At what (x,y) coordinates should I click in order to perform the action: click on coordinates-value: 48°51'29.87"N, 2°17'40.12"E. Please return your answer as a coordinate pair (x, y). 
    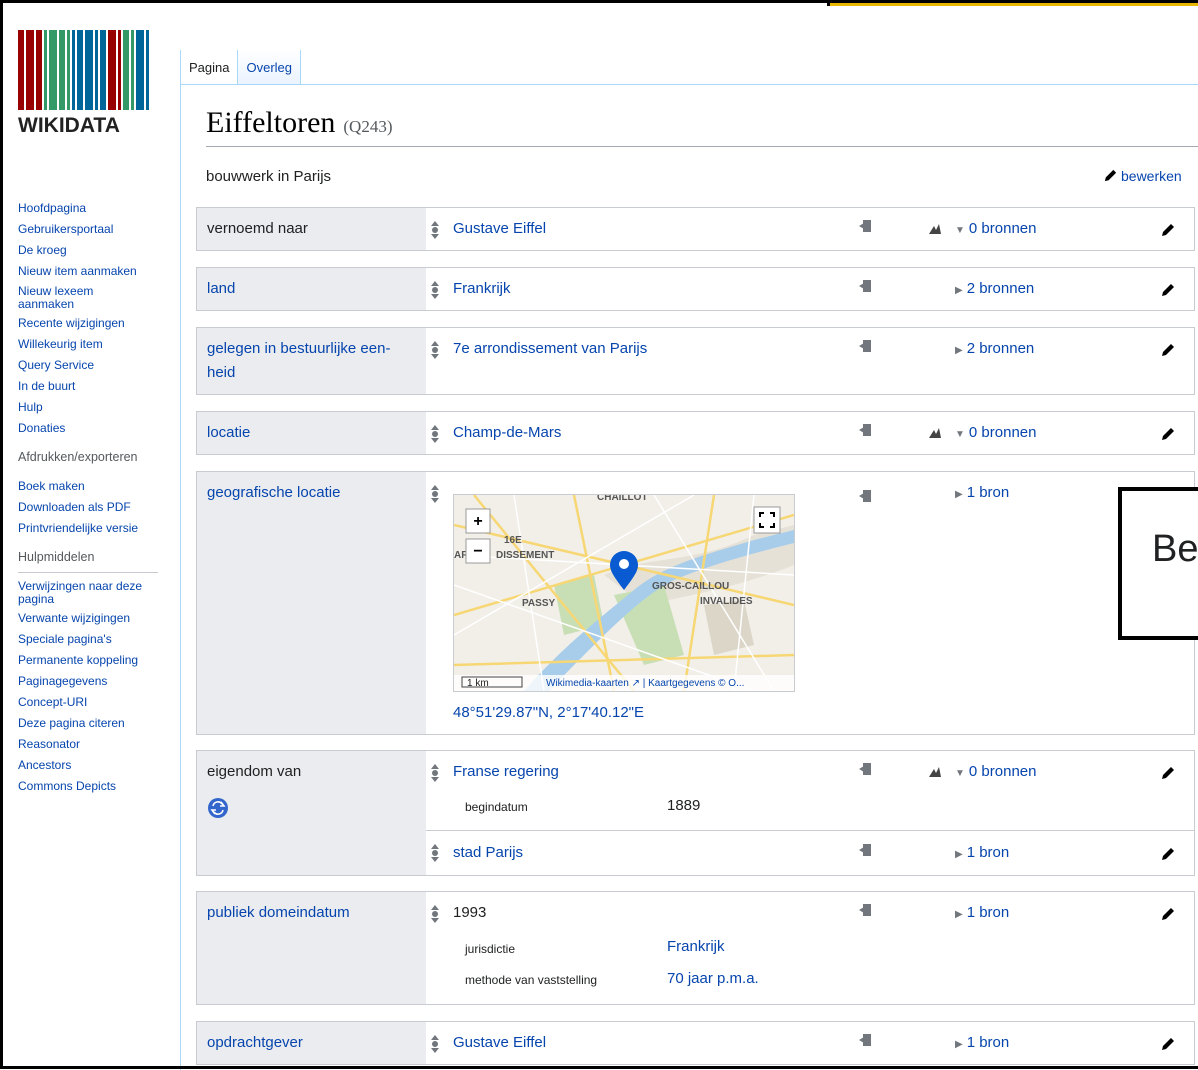
    Looking at the image, I should click on (548, 712).